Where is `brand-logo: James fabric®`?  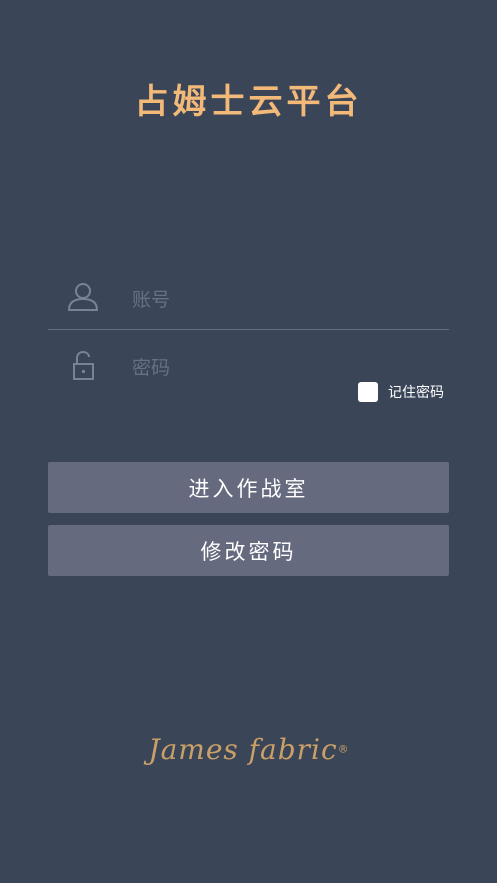 brand-logo: James fabric® is located at coordinates (248, 749).